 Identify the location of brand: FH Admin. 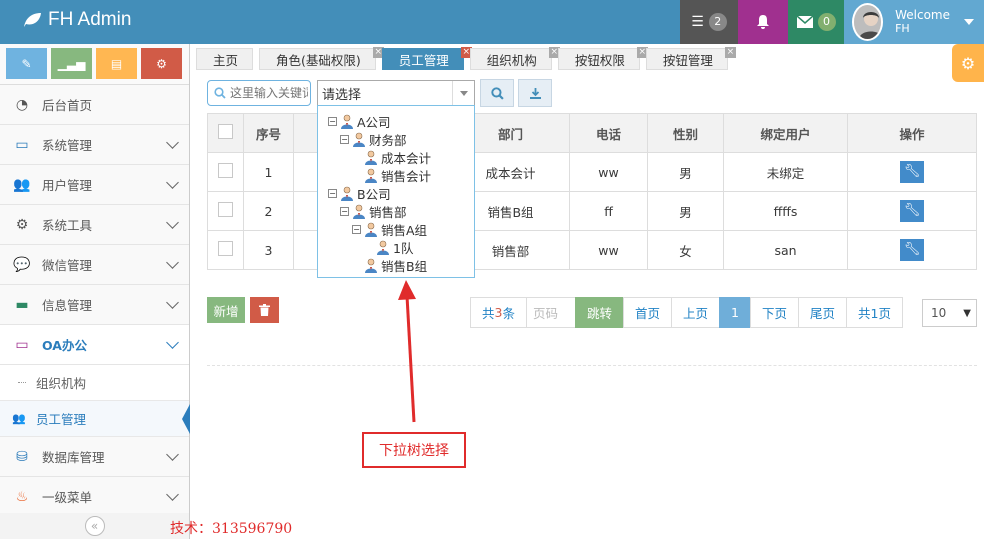
(76, 20).